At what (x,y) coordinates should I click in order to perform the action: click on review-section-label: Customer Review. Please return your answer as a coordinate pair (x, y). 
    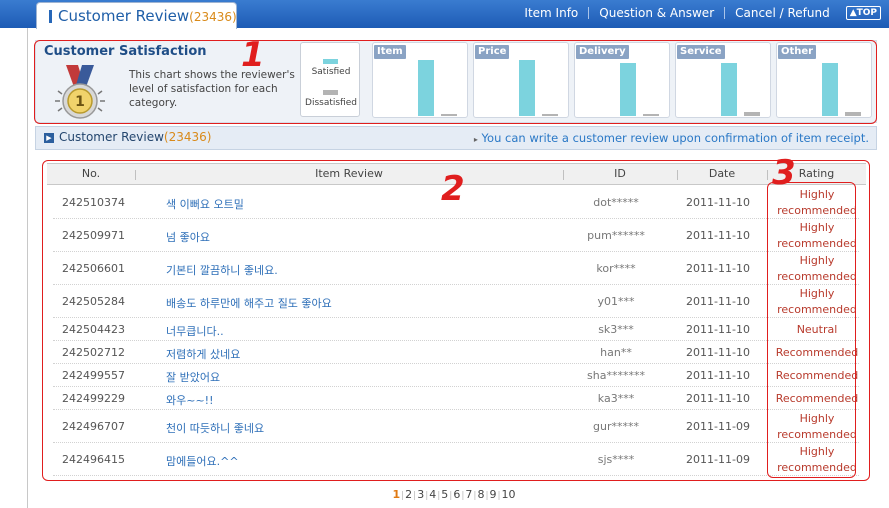
    Looking at the image, I should click on (111, 137).